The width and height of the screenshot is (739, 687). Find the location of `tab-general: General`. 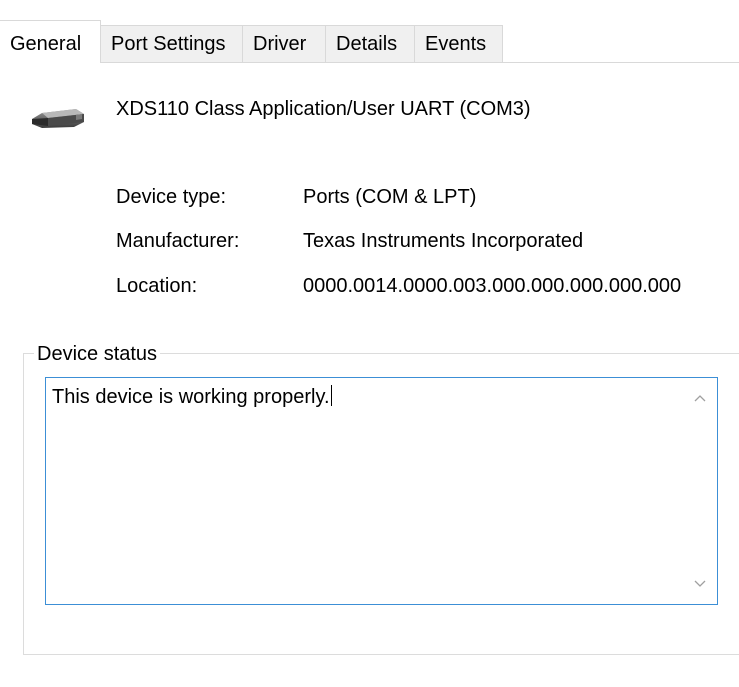

tab-general: General is located at coordinates (50, 41).